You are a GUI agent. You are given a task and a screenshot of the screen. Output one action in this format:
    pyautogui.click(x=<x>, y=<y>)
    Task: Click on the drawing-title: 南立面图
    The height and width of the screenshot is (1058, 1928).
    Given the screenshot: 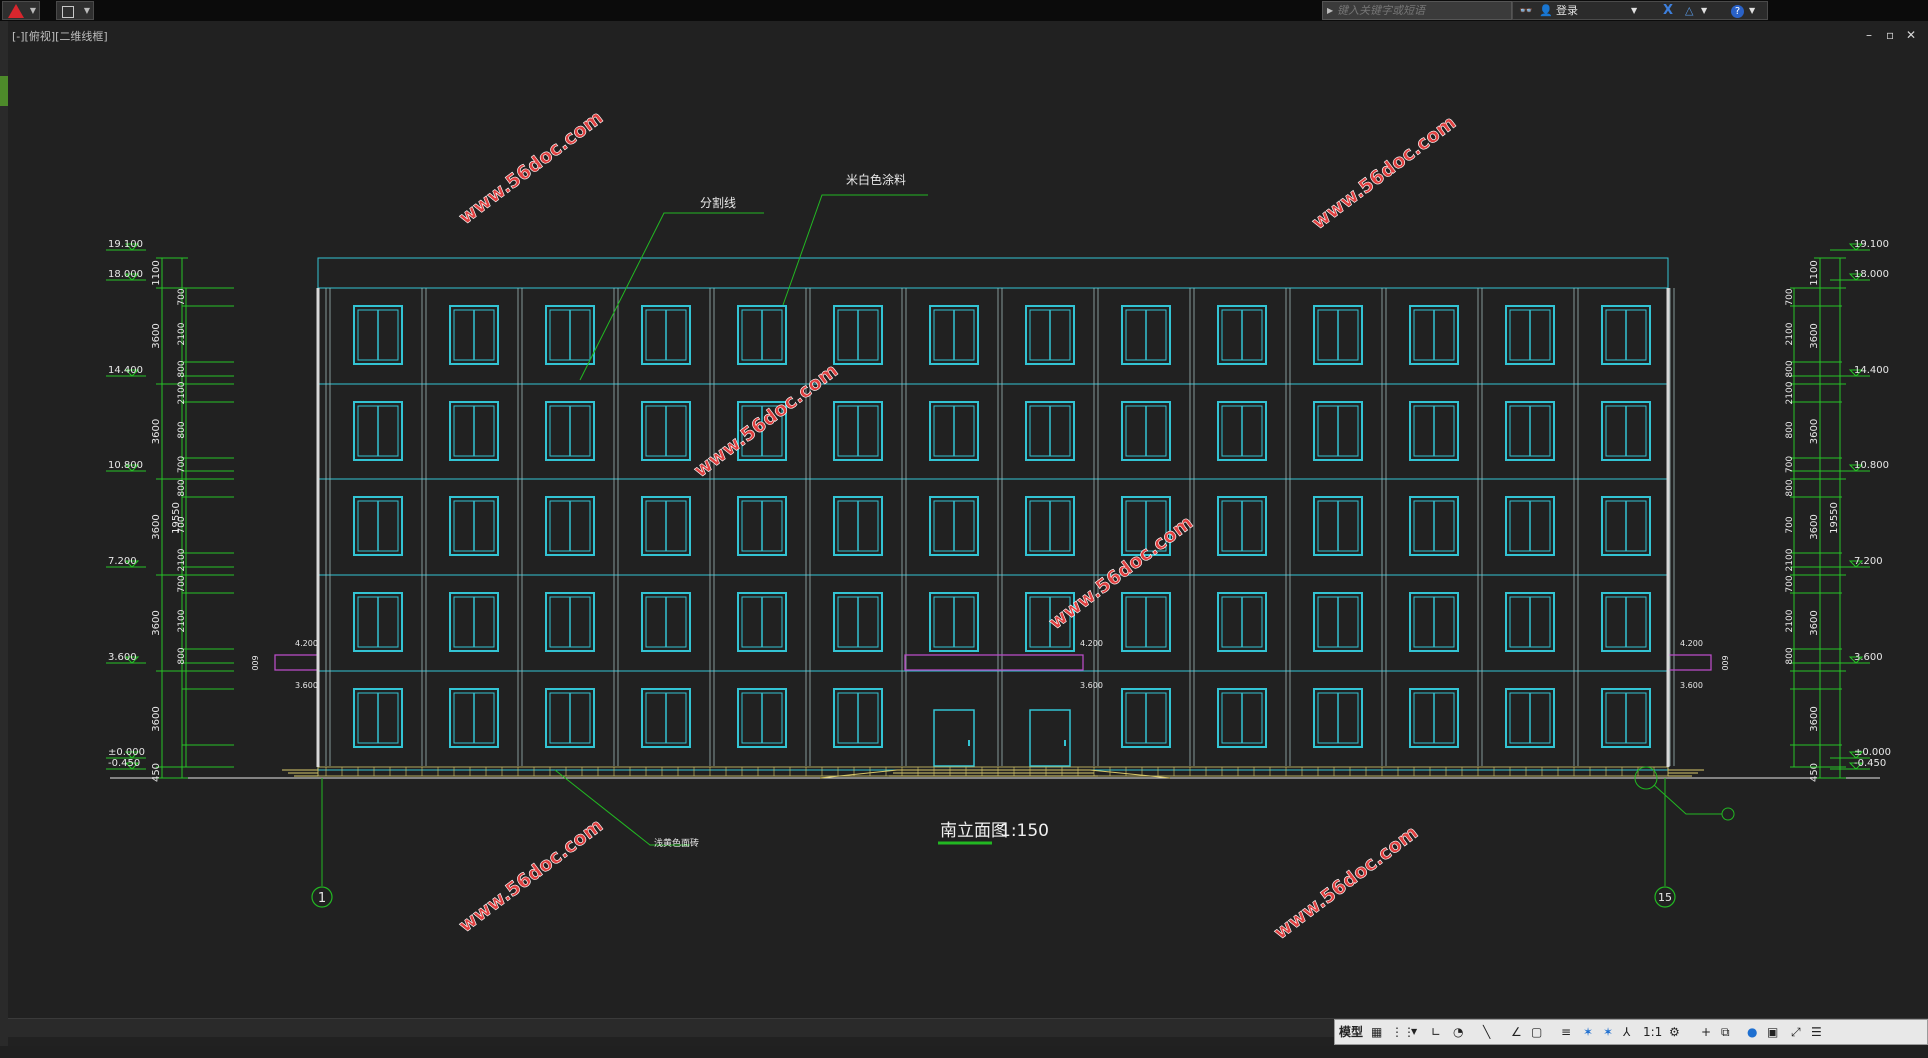 What is the action you would take?
    pyautogui.click(x=974, y=831)
    